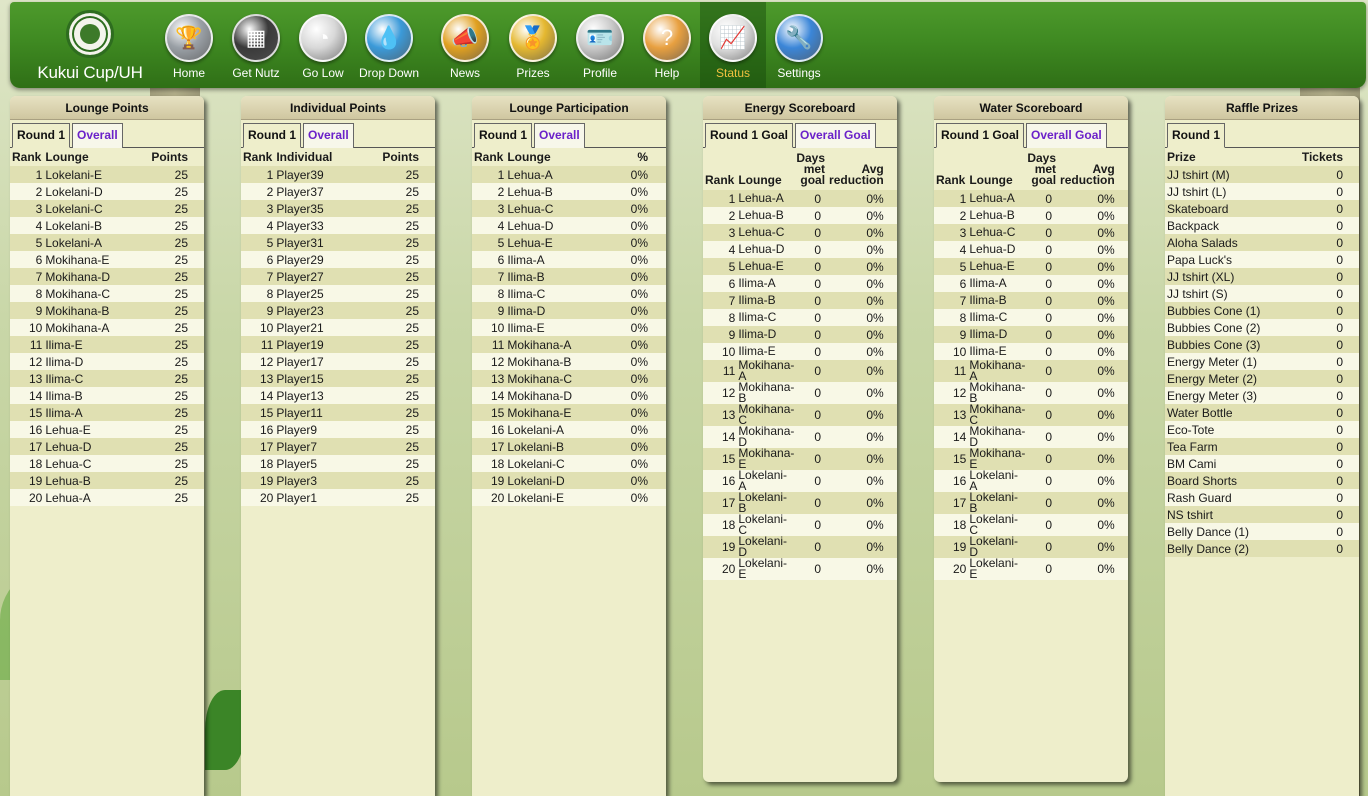 The width and height of the screenshot is (1368, 796). What do you see at coordinates (256, 38) in the screenshot?
I see `scoreboard-icon: ▦` at bounding box center [256, 38].